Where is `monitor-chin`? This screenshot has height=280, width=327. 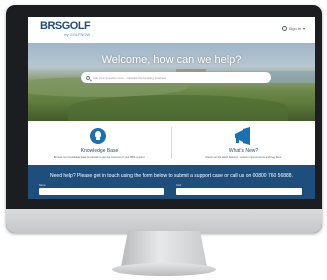
monitor-chin is located at coordinates (164, 221).